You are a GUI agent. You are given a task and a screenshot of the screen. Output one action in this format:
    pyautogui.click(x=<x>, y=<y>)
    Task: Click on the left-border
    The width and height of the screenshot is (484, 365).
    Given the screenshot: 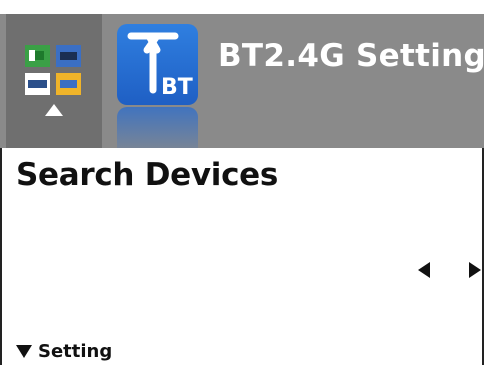 What is the action you would take?
    pyautogui.click(x=1, y=256)
    